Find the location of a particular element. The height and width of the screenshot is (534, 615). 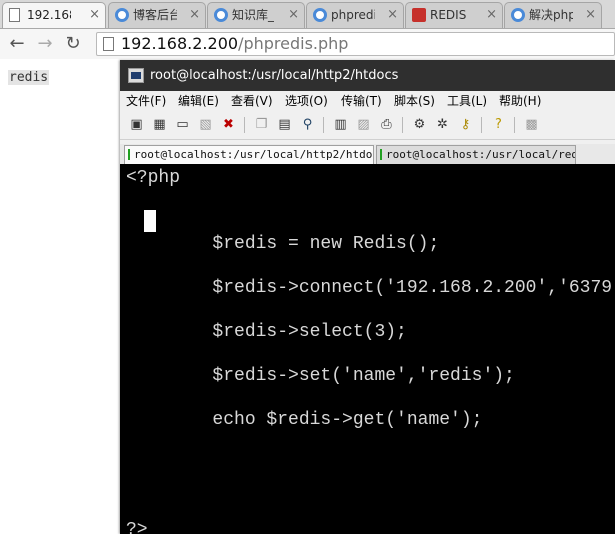

reload-icon: ↻ is located at coordinates (73, 44).